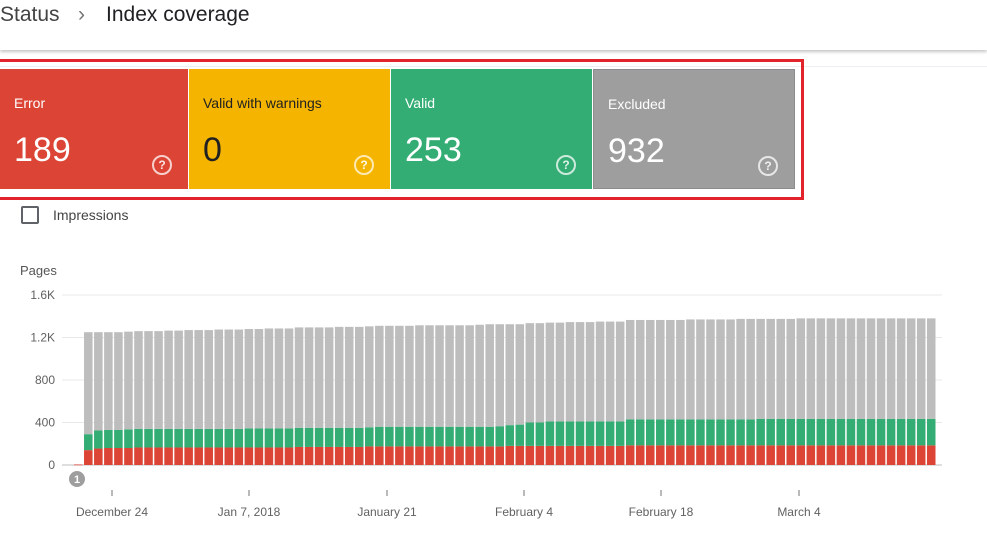  What do you see at coordinates (90, 215) in the screenshot?
I see `impressions-checkbox-label: Impressions` at bounding box center [90, 215].